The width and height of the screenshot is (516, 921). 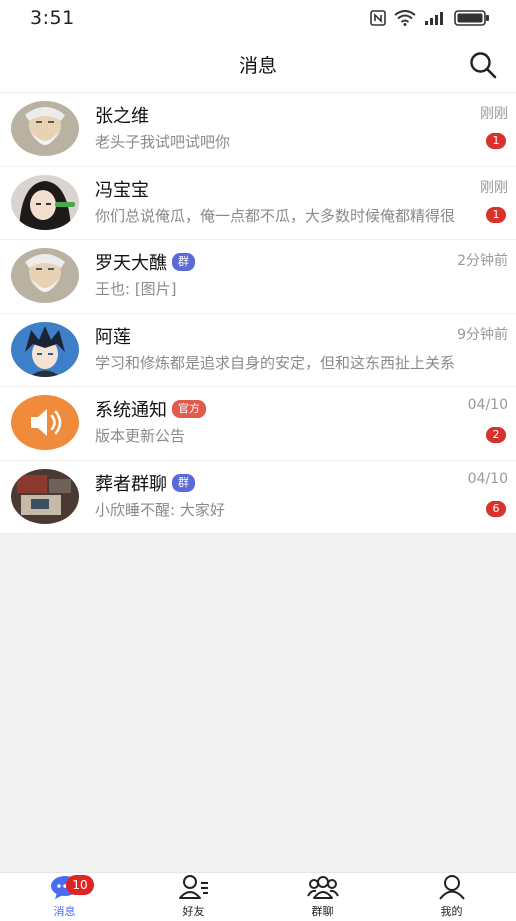 What do you see at coordinates (52, 18) in the screenshot?
I see `status-time: 3:51` at bounding box center [52, 18].